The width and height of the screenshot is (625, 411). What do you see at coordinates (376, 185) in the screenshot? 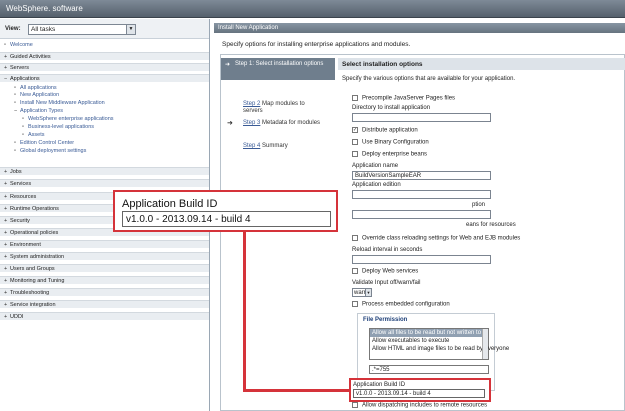
I see `edition-label: Application edition` at bounding box center [376, 185].